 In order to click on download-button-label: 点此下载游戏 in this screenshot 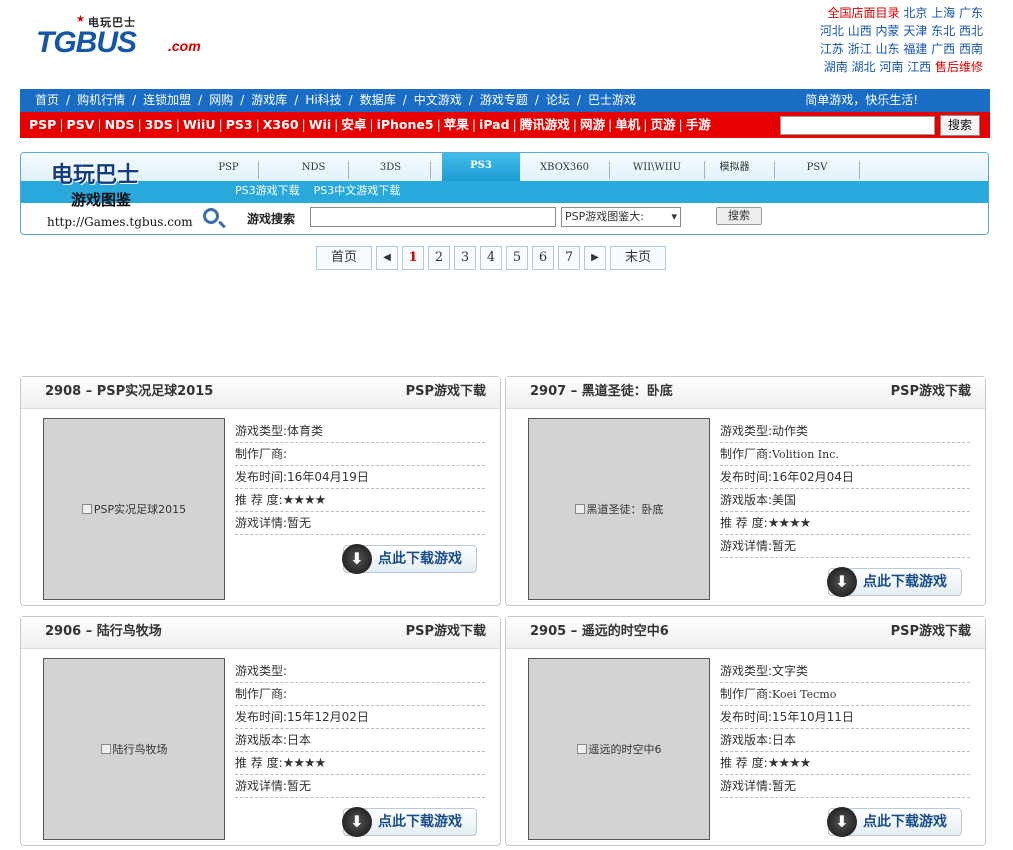, I will do `click(420, 822)`.